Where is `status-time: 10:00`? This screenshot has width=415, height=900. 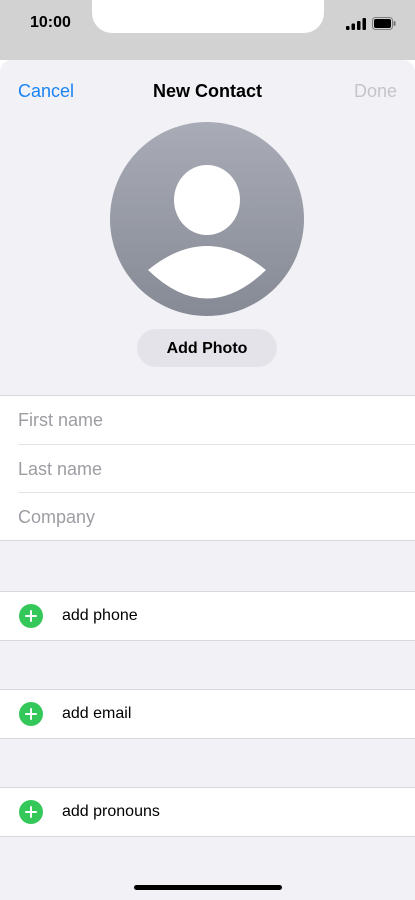
status-time: 10:00 is located at coordinates (50, 22).